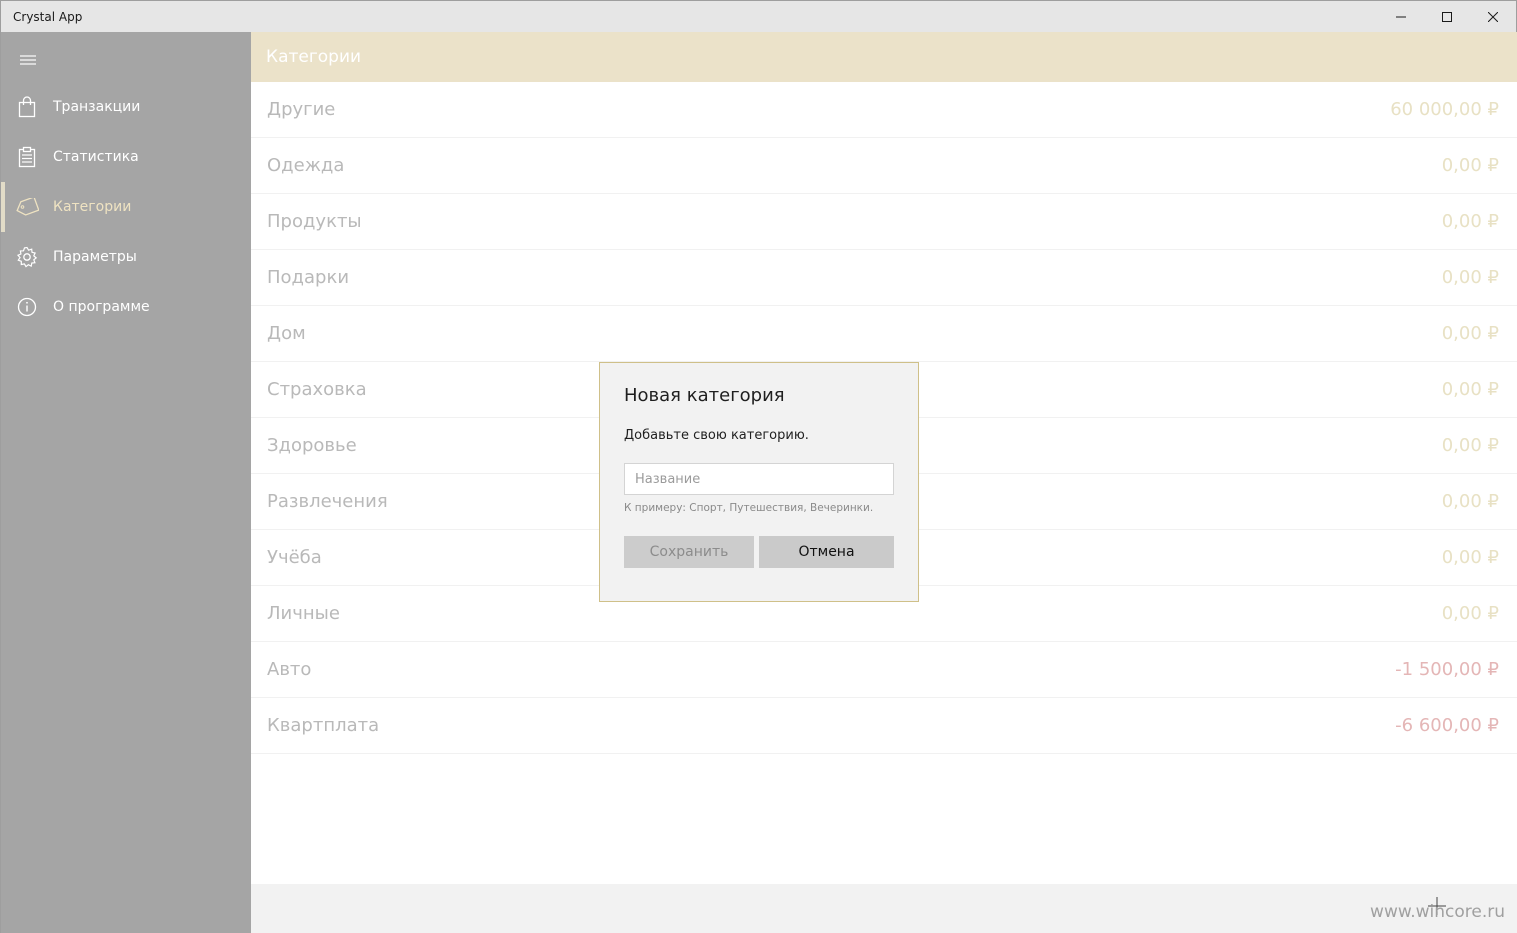 The height and width of the screenshot is (933, 1517). Describe the element at coordinates (306, 165) in the screenshot. I see `category-name: Одежда` at that location.